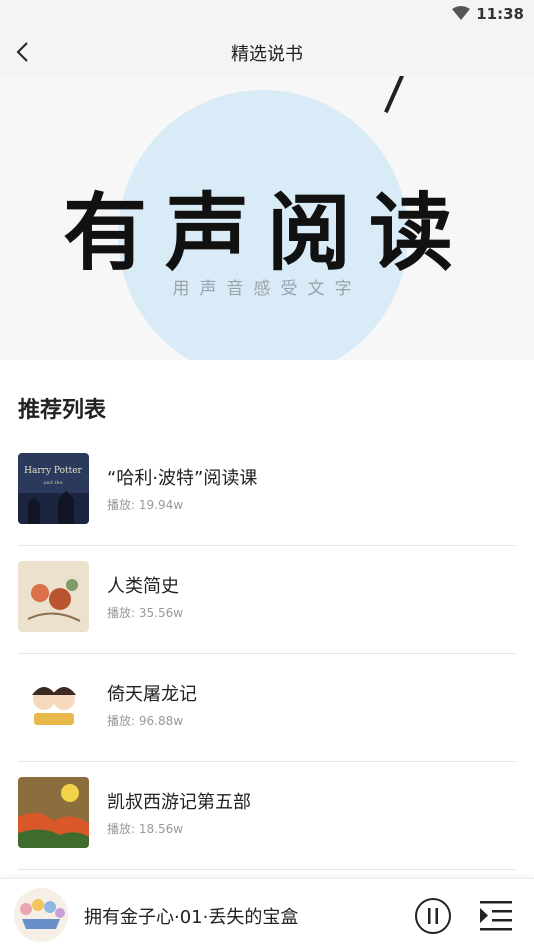 This screenshot has height=950, width=534. What do you see at coordinates (179, 802) in the screenshot?
I see `item-title: 凯叔西游记第五部` at bounding box center [179, 802].